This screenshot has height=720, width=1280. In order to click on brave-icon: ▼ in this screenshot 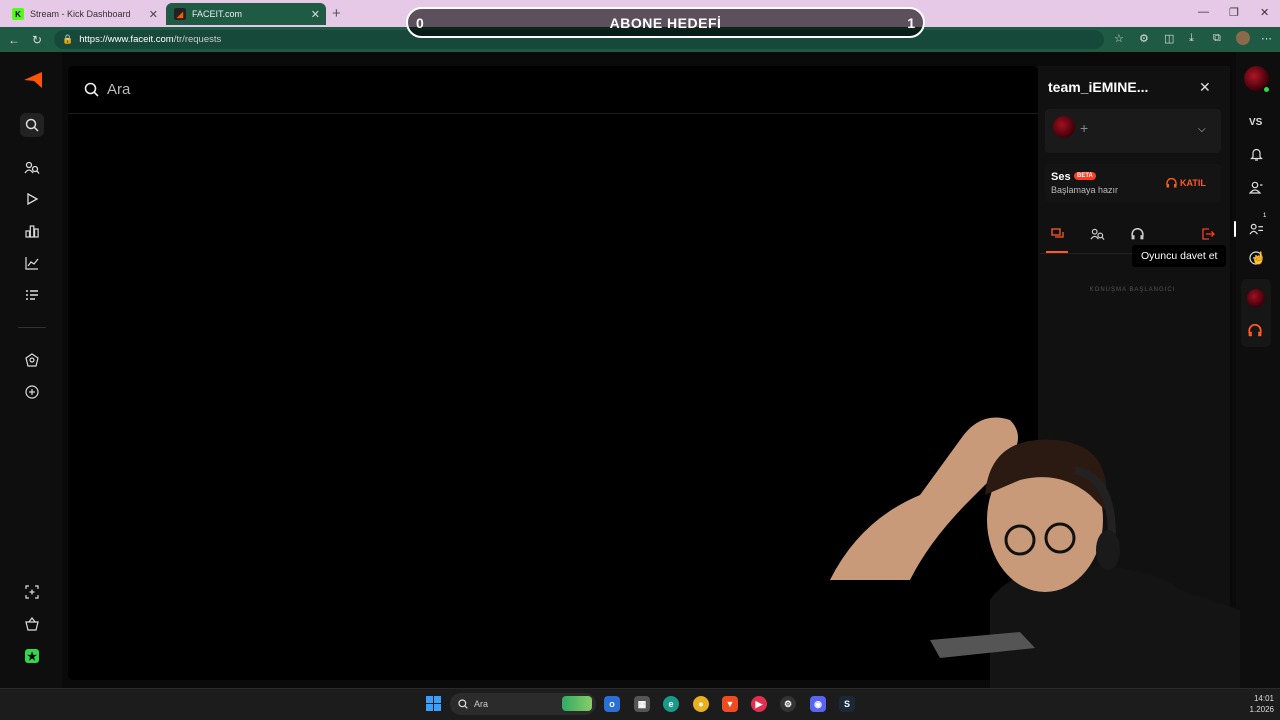, I will do `click(730, 704)`.